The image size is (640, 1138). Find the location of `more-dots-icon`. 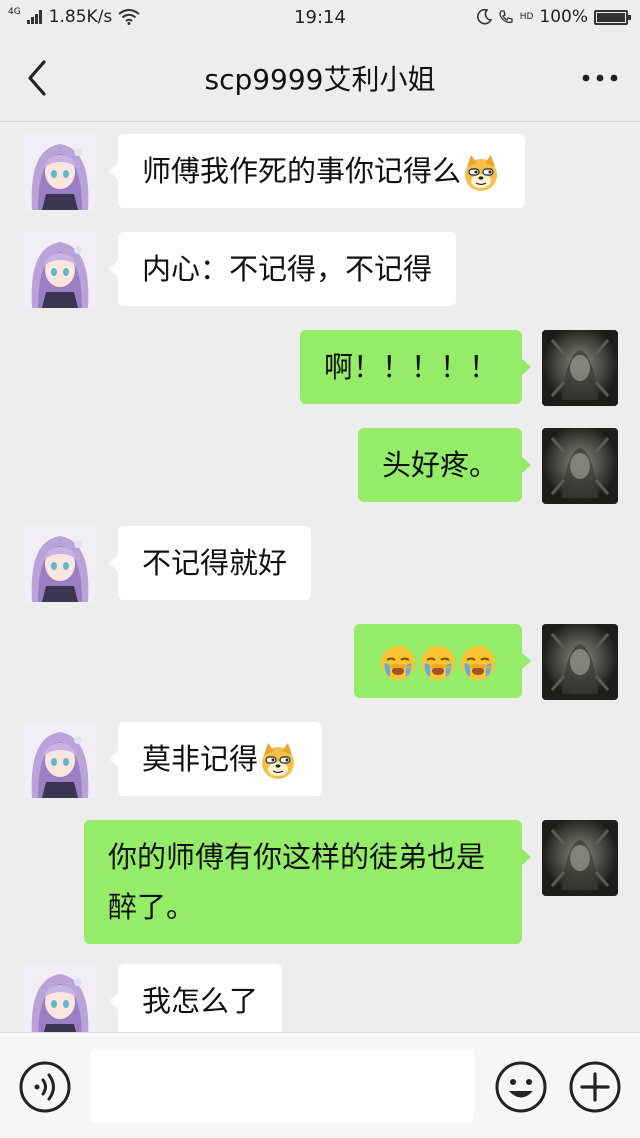

more-dots-icon is located at coordinates (600, 78).